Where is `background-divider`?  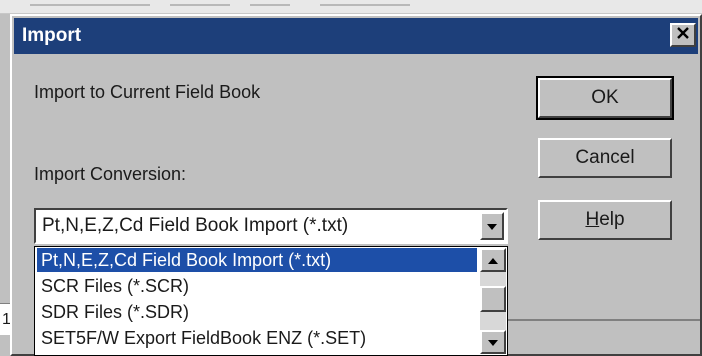 background-divider is located at coordinates (604, 320).